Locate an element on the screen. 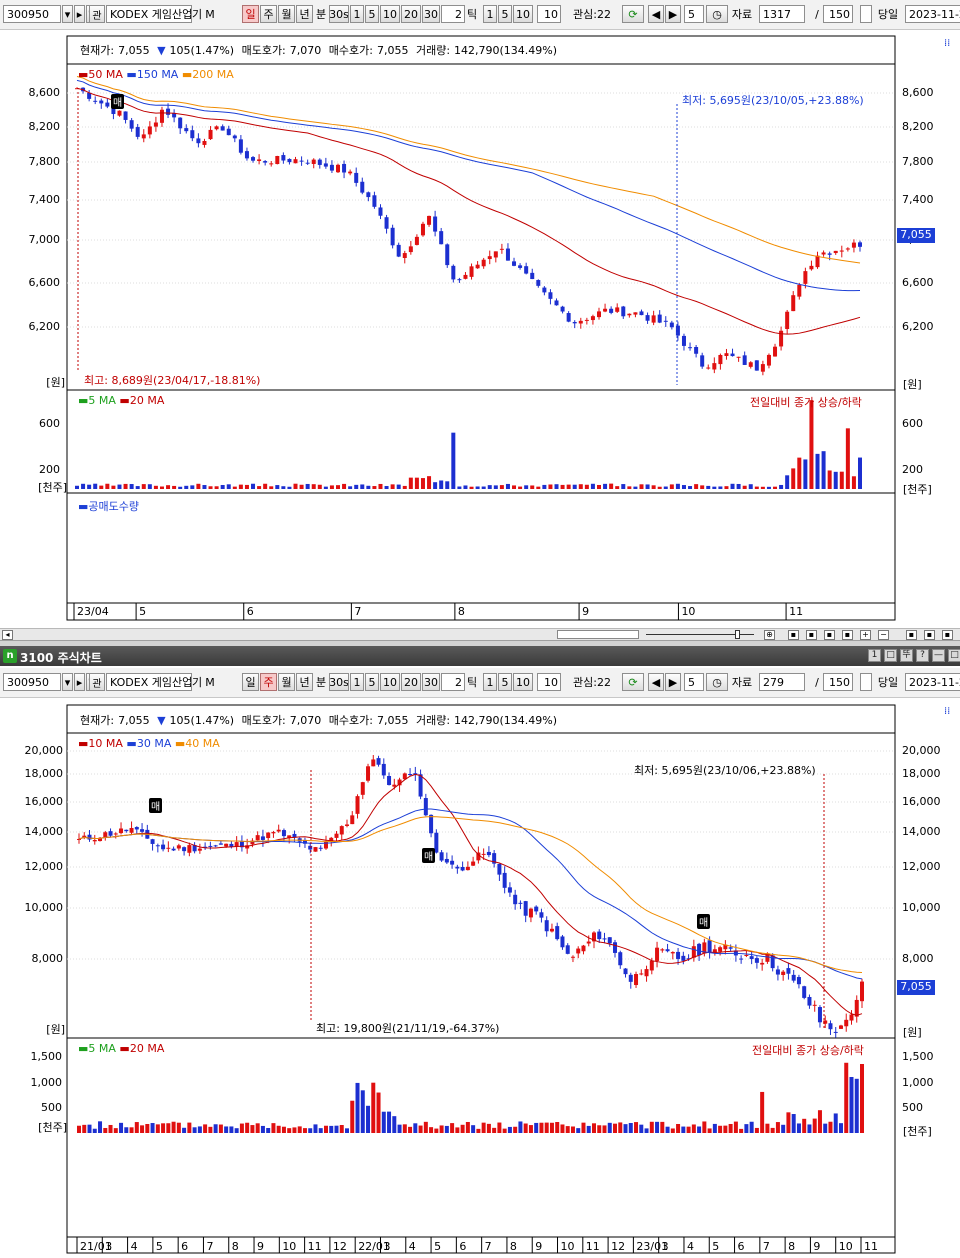 The width and height of the screenshot is (960, 1258). bottom-price-axis-right-0: 20,000 is located at coordinates (921, 750).